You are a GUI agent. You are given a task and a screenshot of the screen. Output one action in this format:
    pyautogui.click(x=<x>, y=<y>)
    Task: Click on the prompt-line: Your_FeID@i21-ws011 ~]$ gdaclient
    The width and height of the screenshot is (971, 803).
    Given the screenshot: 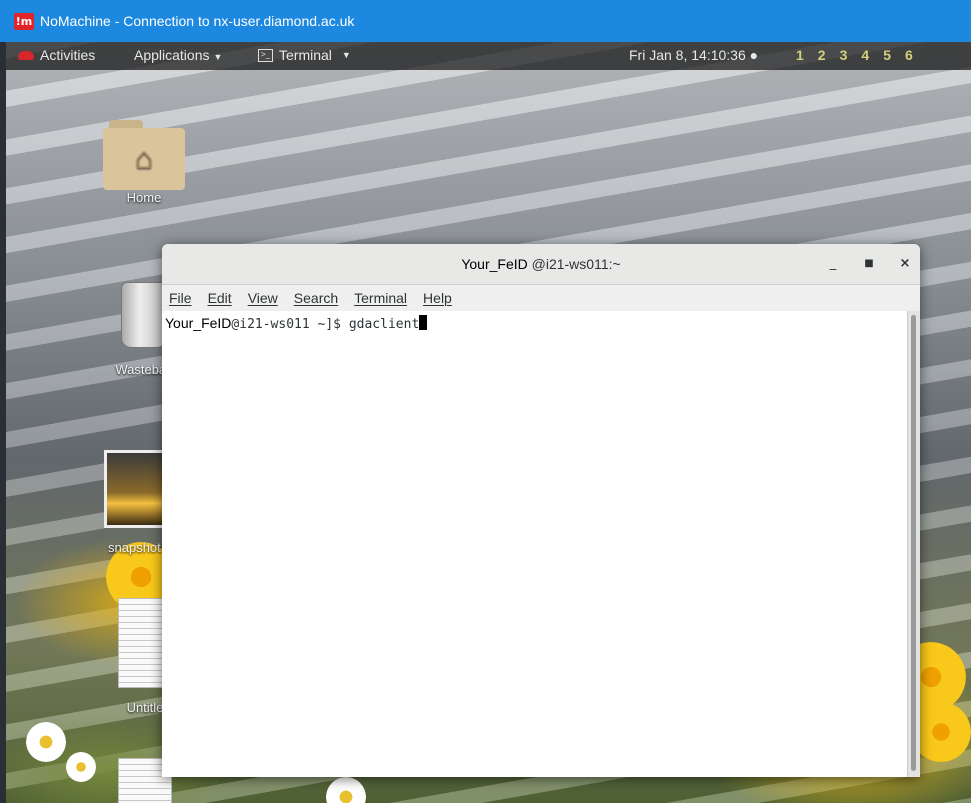 What is the action you would take?
    pyautogui.click(x=296, y=323)
    